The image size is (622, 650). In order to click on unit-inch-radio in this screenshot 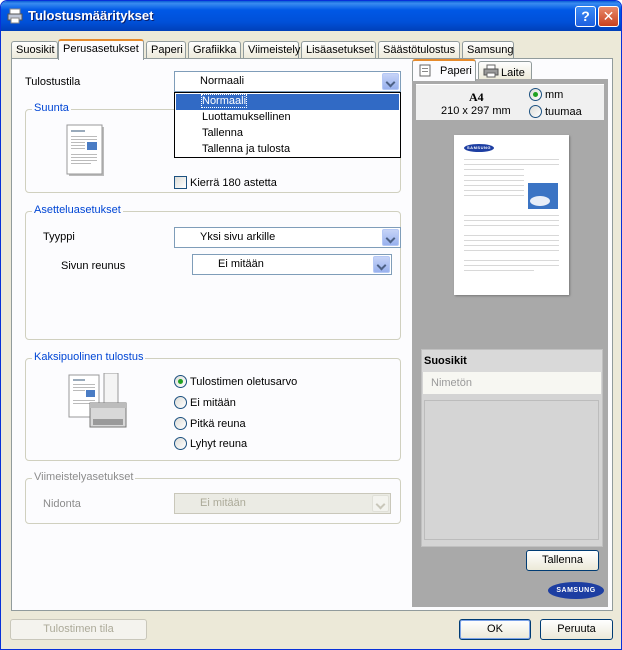, I will do `click(535, 111)`.